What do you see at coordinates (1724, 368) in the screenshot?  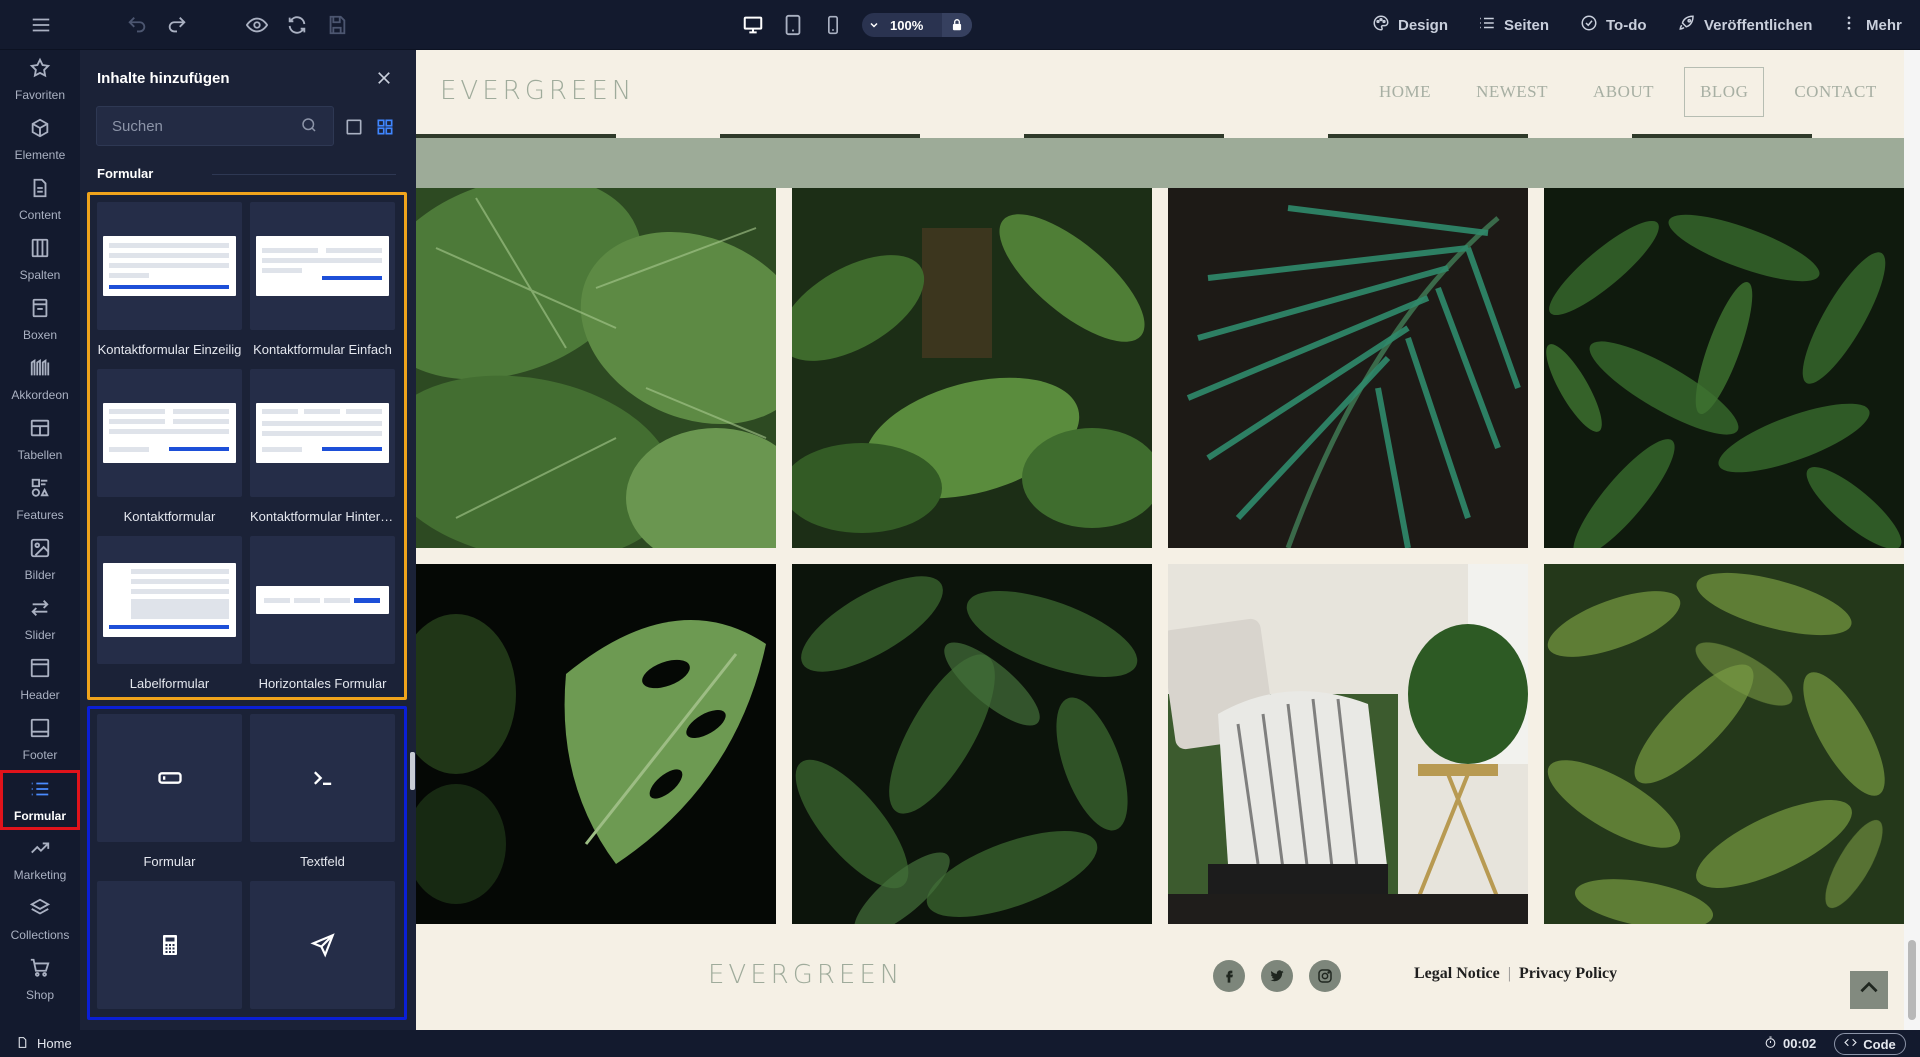 I see `gallery-image-mango-leaves` at bounding box center [1724, 368].